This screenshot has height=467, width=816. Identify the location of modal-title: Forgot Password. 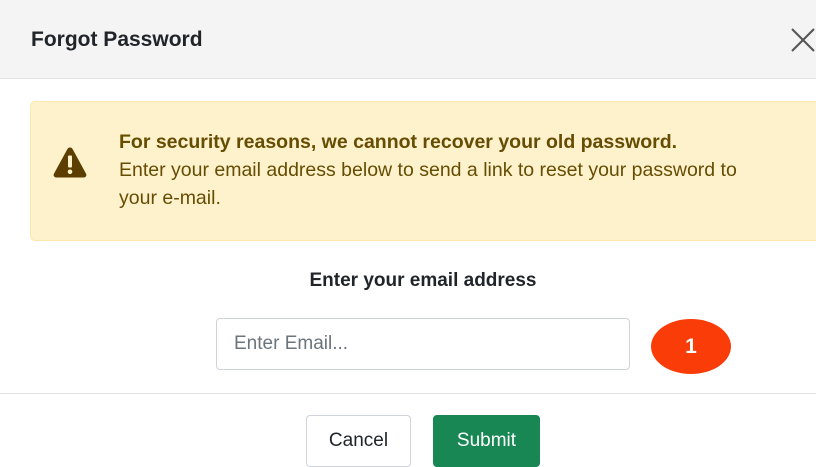
(117, 39).